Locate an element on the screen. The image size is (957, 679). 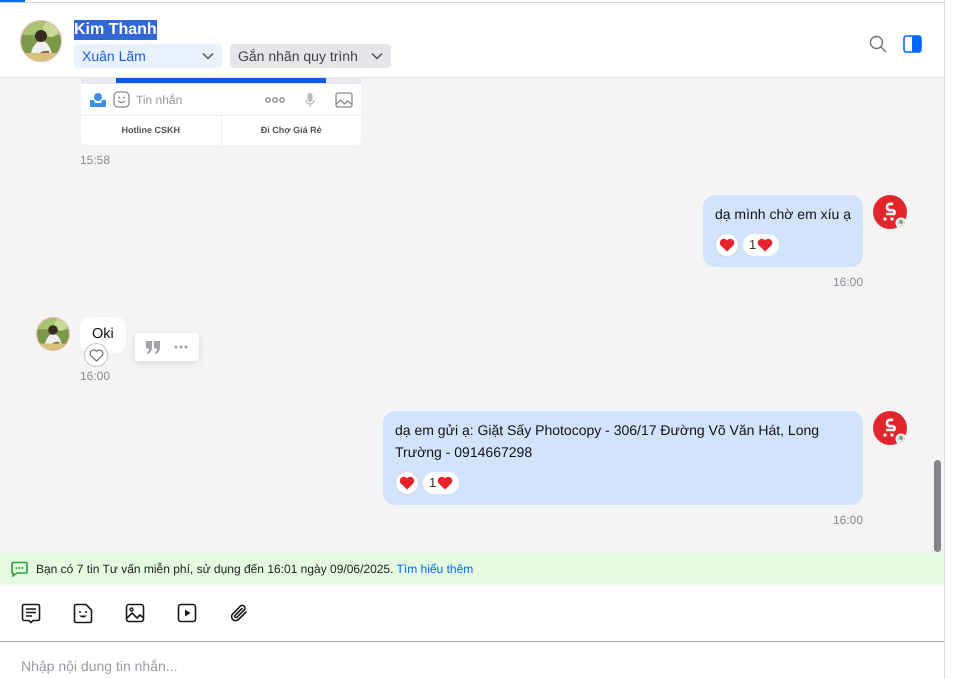
inbox-icon is located at coordinates (98, 100).